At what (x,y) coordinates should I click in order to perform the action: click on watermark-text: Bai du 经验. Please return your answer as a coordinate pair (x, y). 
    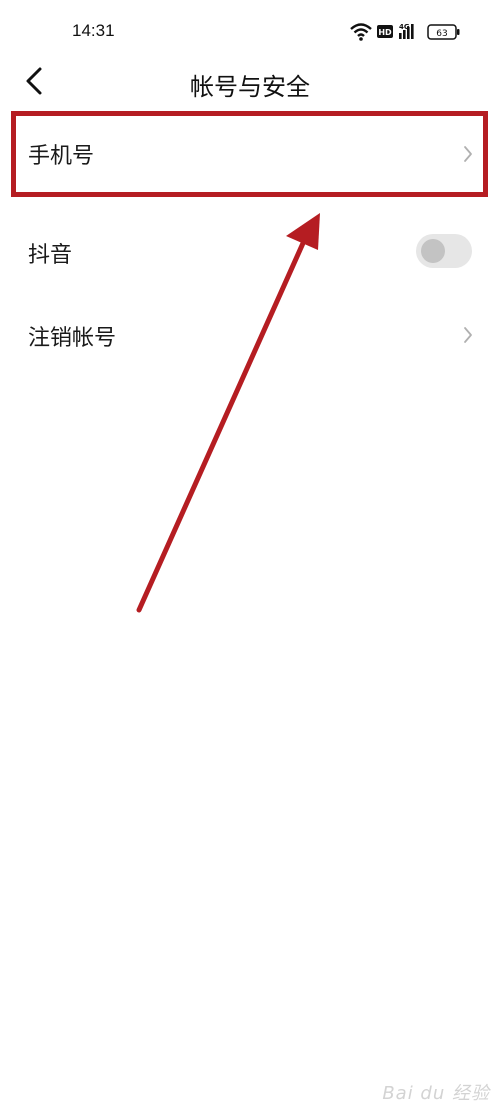
    Looking at the image, I should click on (436, 1093).